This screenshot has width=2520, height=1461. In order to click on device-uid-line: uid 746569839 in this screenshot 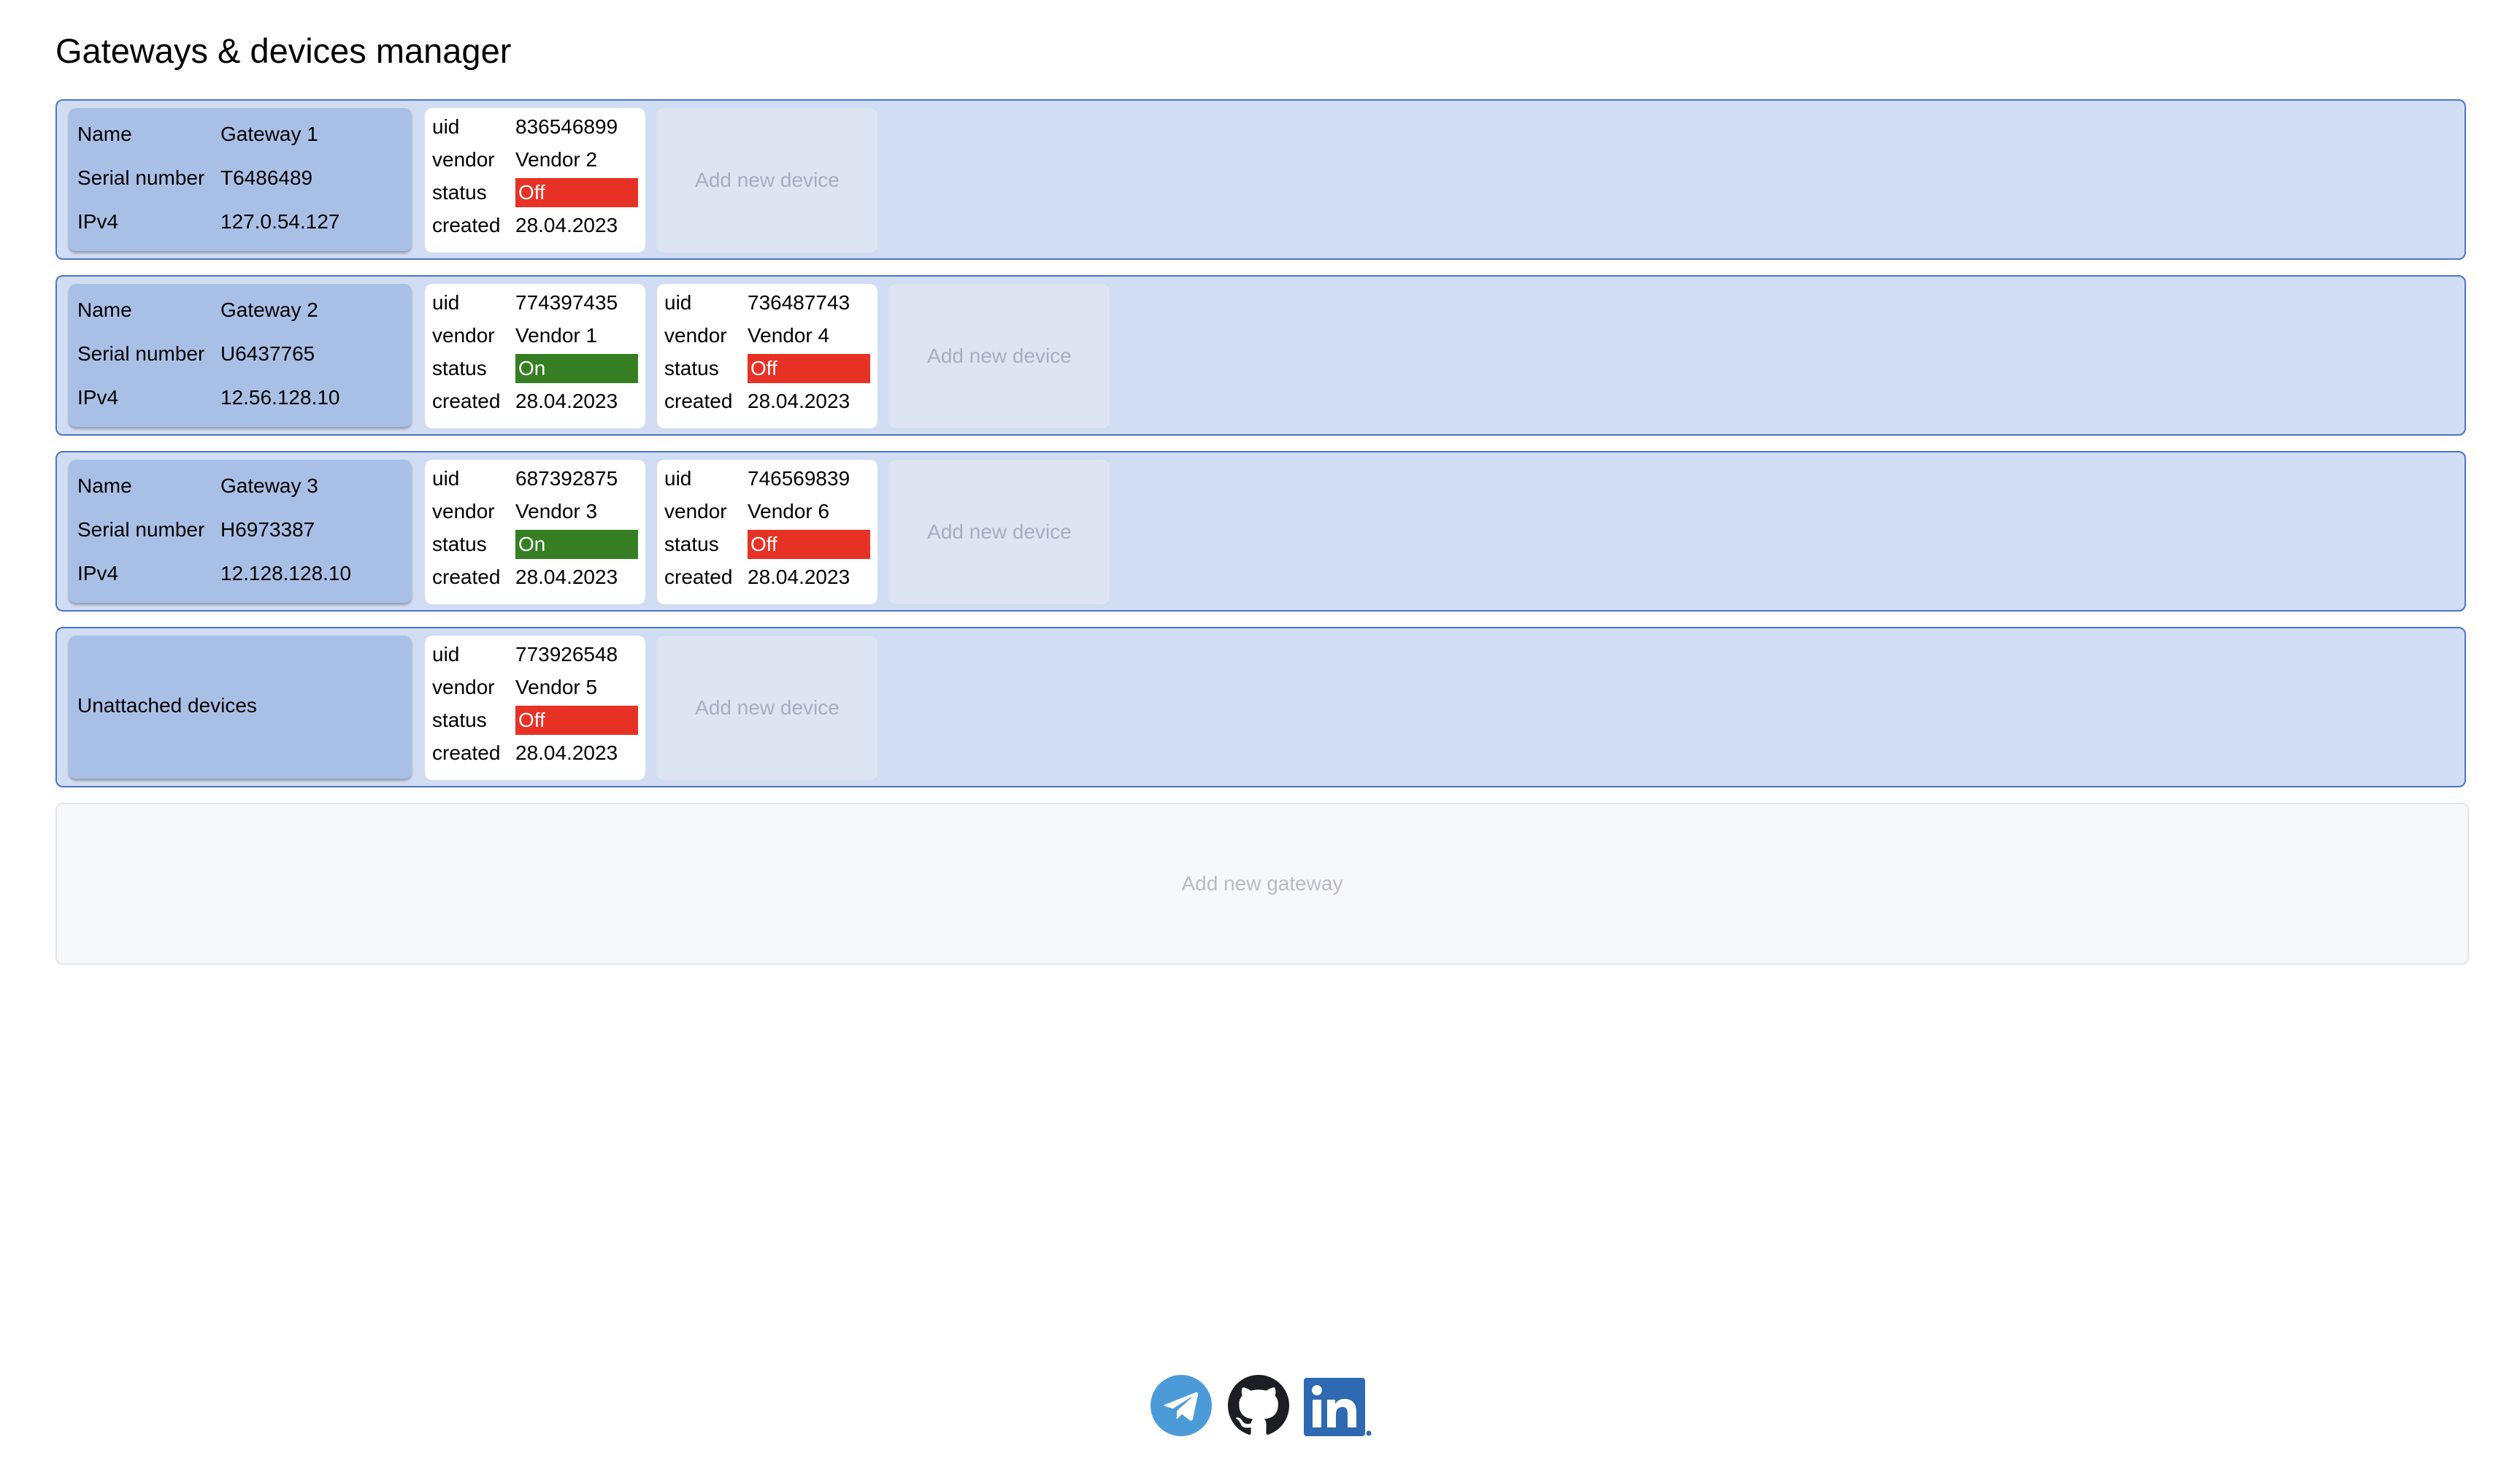, I will do `click(767, 479)`.